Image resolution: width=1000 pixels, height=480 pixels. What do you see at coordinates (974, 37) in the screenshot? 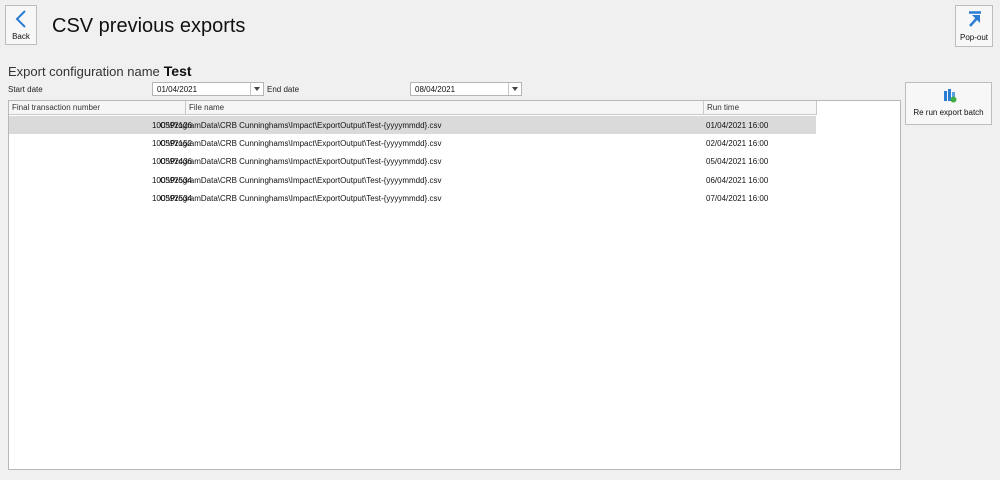
I see `popout-label: Pop-out` at bounding box center [974, 37].